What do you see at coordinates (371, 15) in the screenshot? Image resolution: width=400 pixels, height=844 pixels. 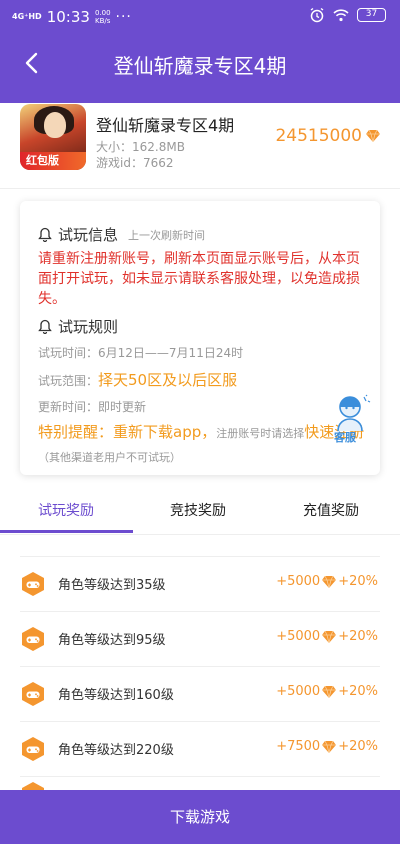 I see `battery-icon: 37` at bounding box center [371, 15].